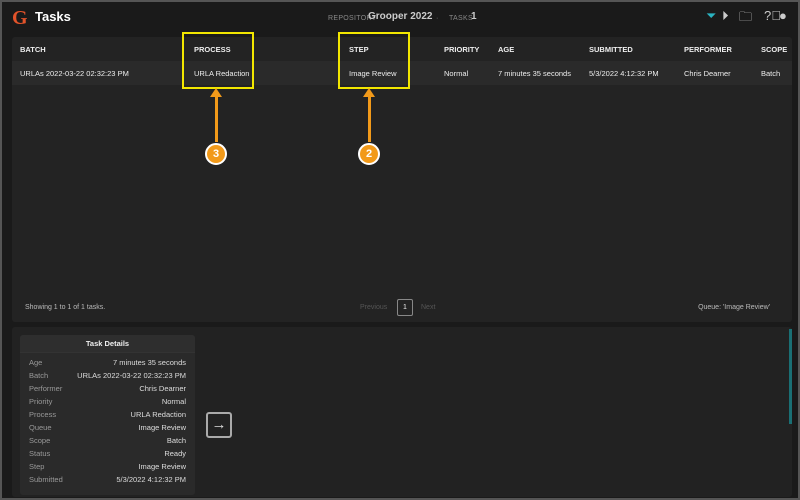 This screenshot has height=500, width=800. What do you see at coordinates (725, 16) in the screenshot?
I see `play-icon: ⏵` at bounding box center [725, 16].